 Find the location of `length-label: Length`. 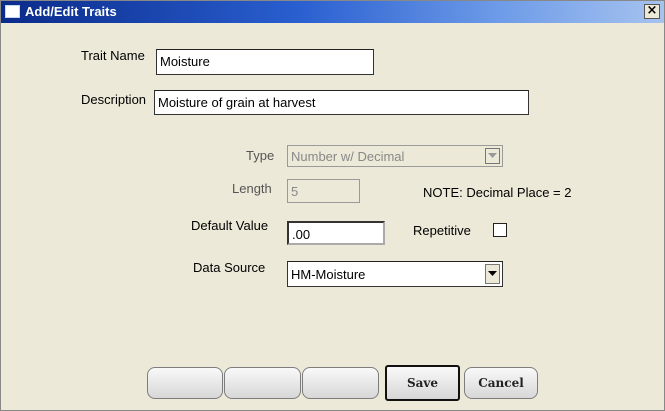

length-label: Length is located at coordinates (252, 188).